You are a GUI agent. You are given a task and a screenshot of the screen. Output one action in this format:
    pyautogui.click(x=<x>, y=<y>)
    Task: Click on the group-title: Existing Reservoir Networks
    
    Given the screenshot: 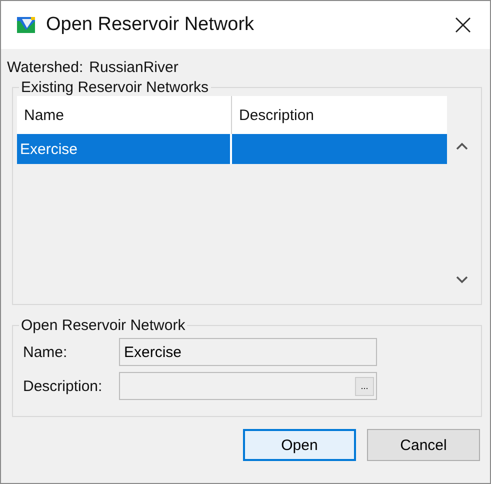 What is the action you would take?
    pyautogui.click(x=115, y=87)
    